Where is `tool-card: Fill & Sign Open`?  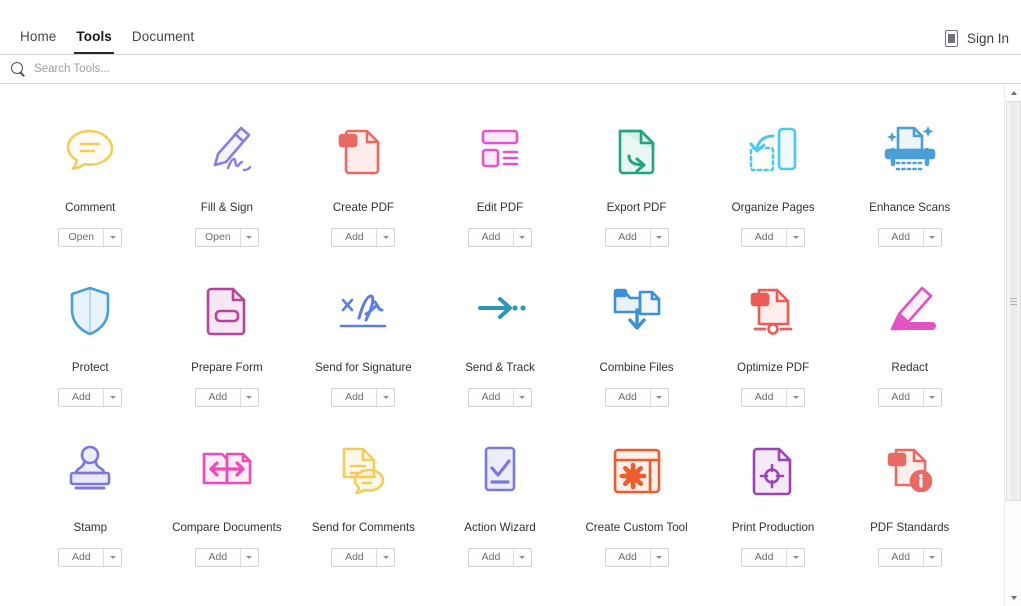
tool-card: Fill & Sign Open is located at coordinates (227, 186).